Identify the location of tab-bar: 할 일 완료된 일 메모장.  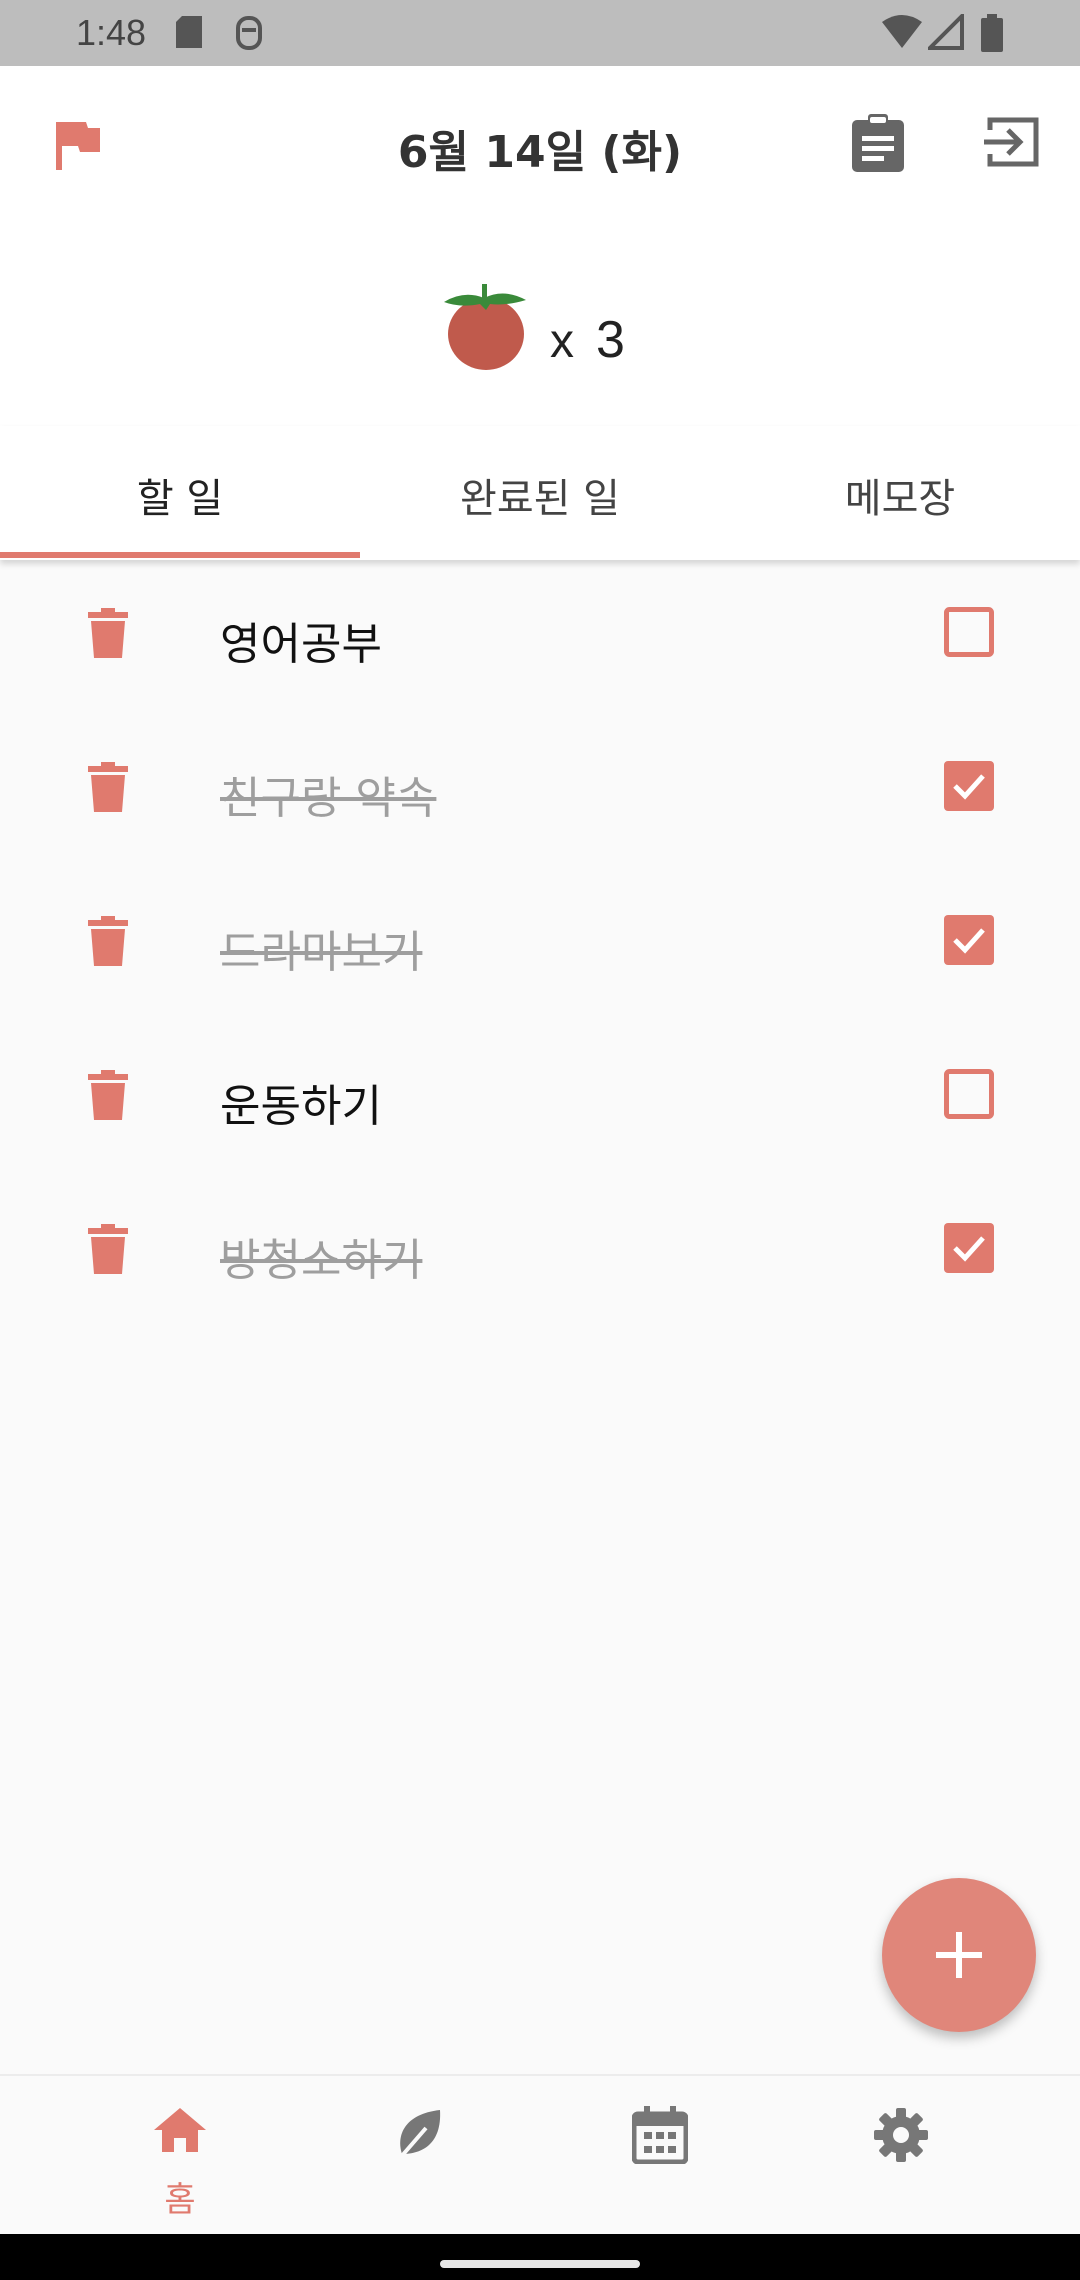
(540, 493).